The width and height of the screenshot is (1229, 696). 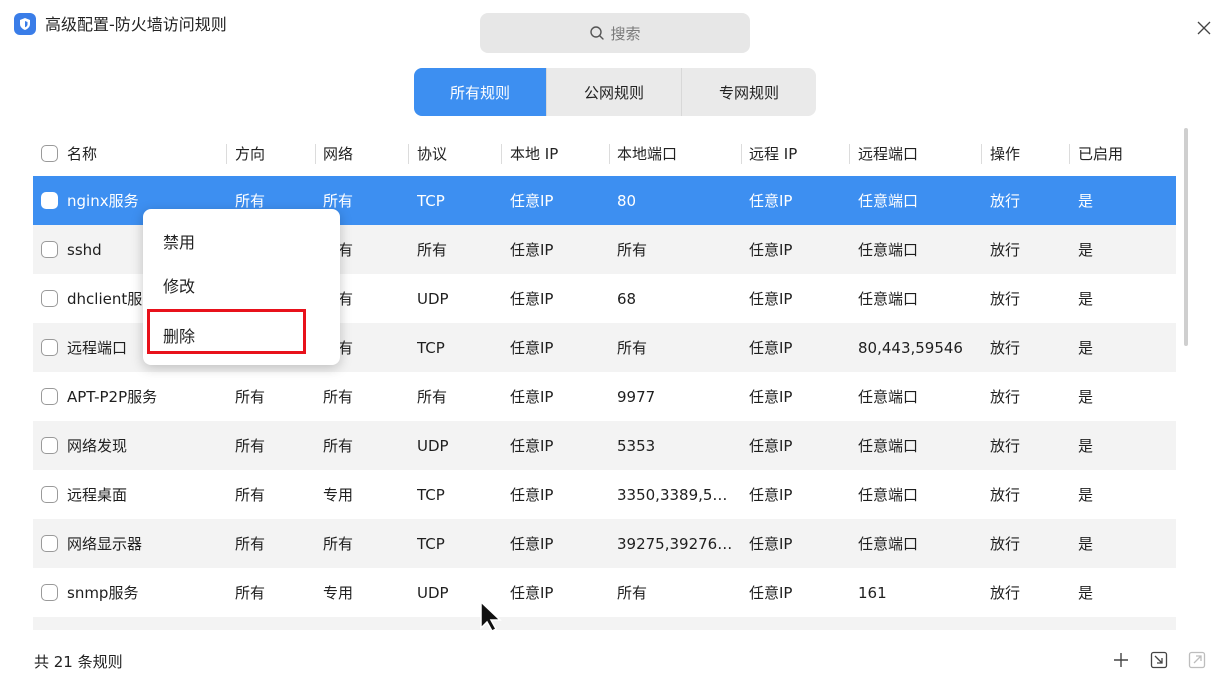 What do you see at coordinates (277, 153) in the screenshot?
I see `header-direction: 方向` at bounding box center [277, 153].